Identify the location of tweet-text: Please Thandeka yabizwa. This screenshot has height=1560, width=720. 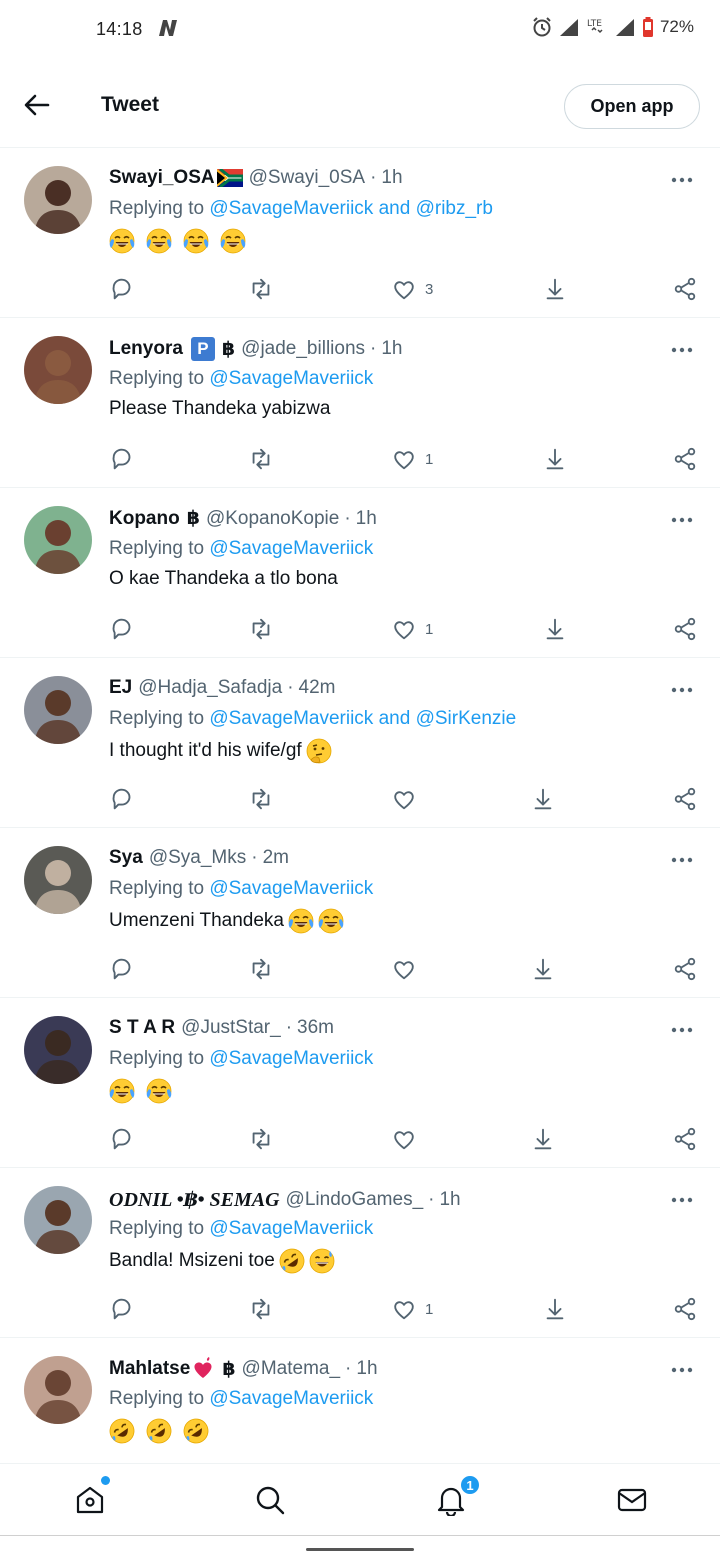
(219, 409).